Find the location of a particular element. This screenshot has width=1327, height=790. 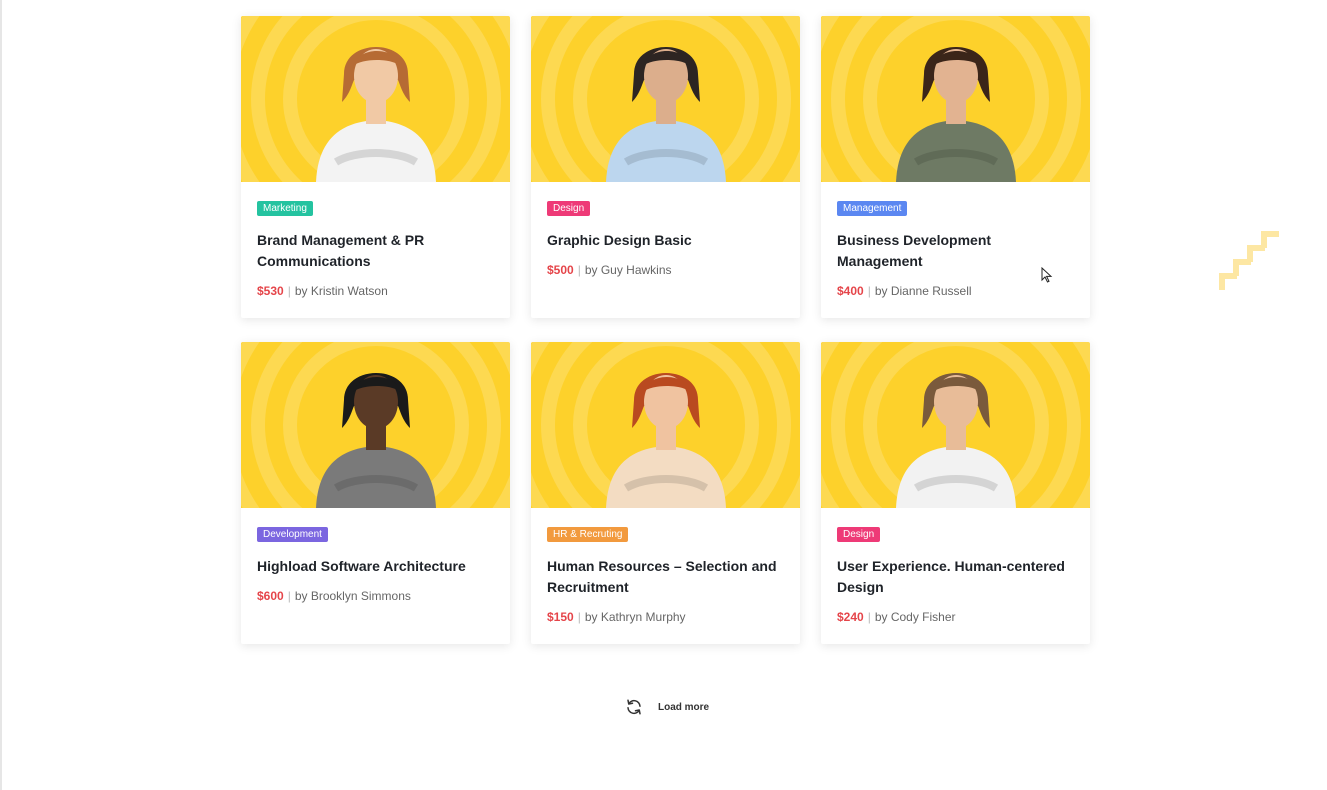

course-price: $600 is located at coordinates (270, 596).